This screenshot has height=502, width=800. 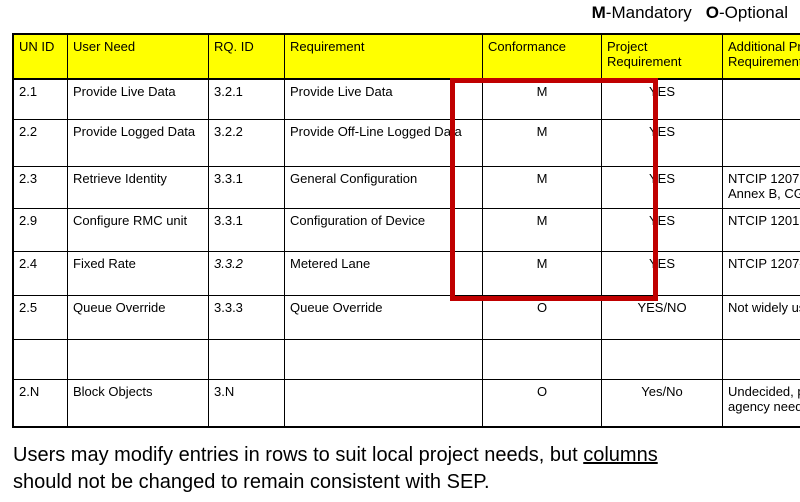 I want to click on column-header-requirement: Requirement, so click(x=383, y=56).